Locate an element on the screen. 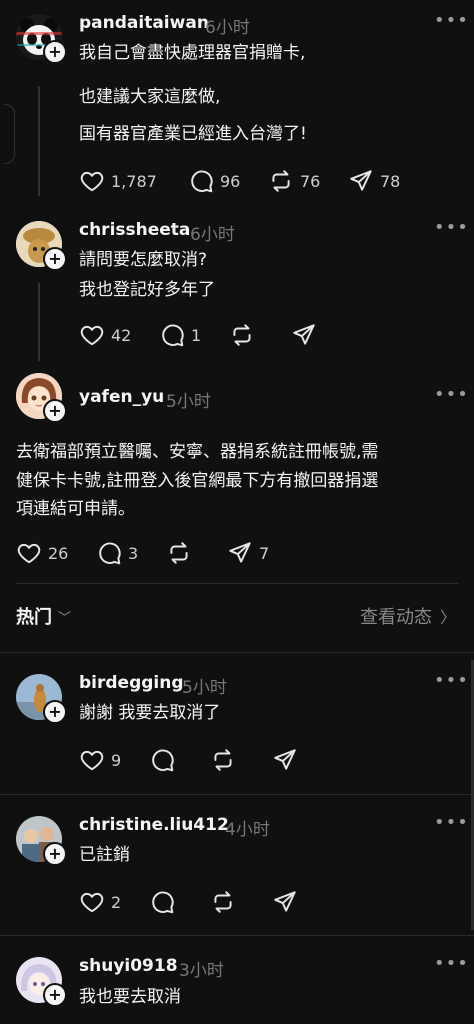 Image resolution: width=474 pixels, height=1024 pixels. username: birdegging is located at coordinates (131, 683).